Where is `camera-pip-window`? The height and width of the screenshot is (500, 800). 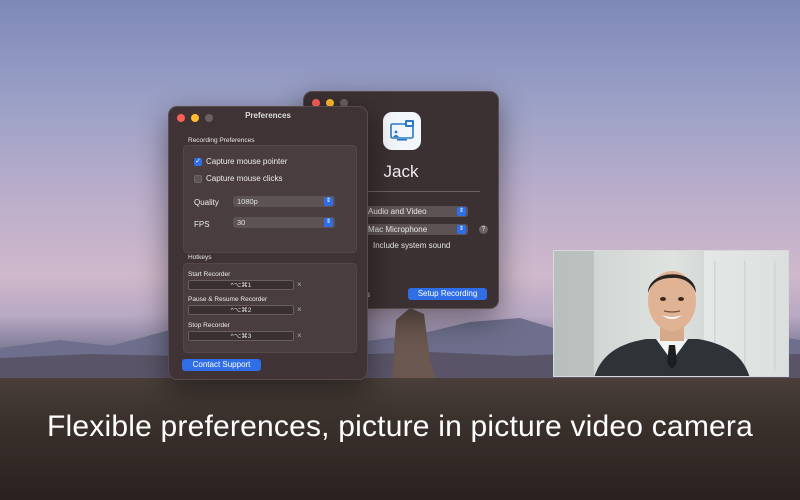 camera-pip-window is located at coordinates (671, 313).